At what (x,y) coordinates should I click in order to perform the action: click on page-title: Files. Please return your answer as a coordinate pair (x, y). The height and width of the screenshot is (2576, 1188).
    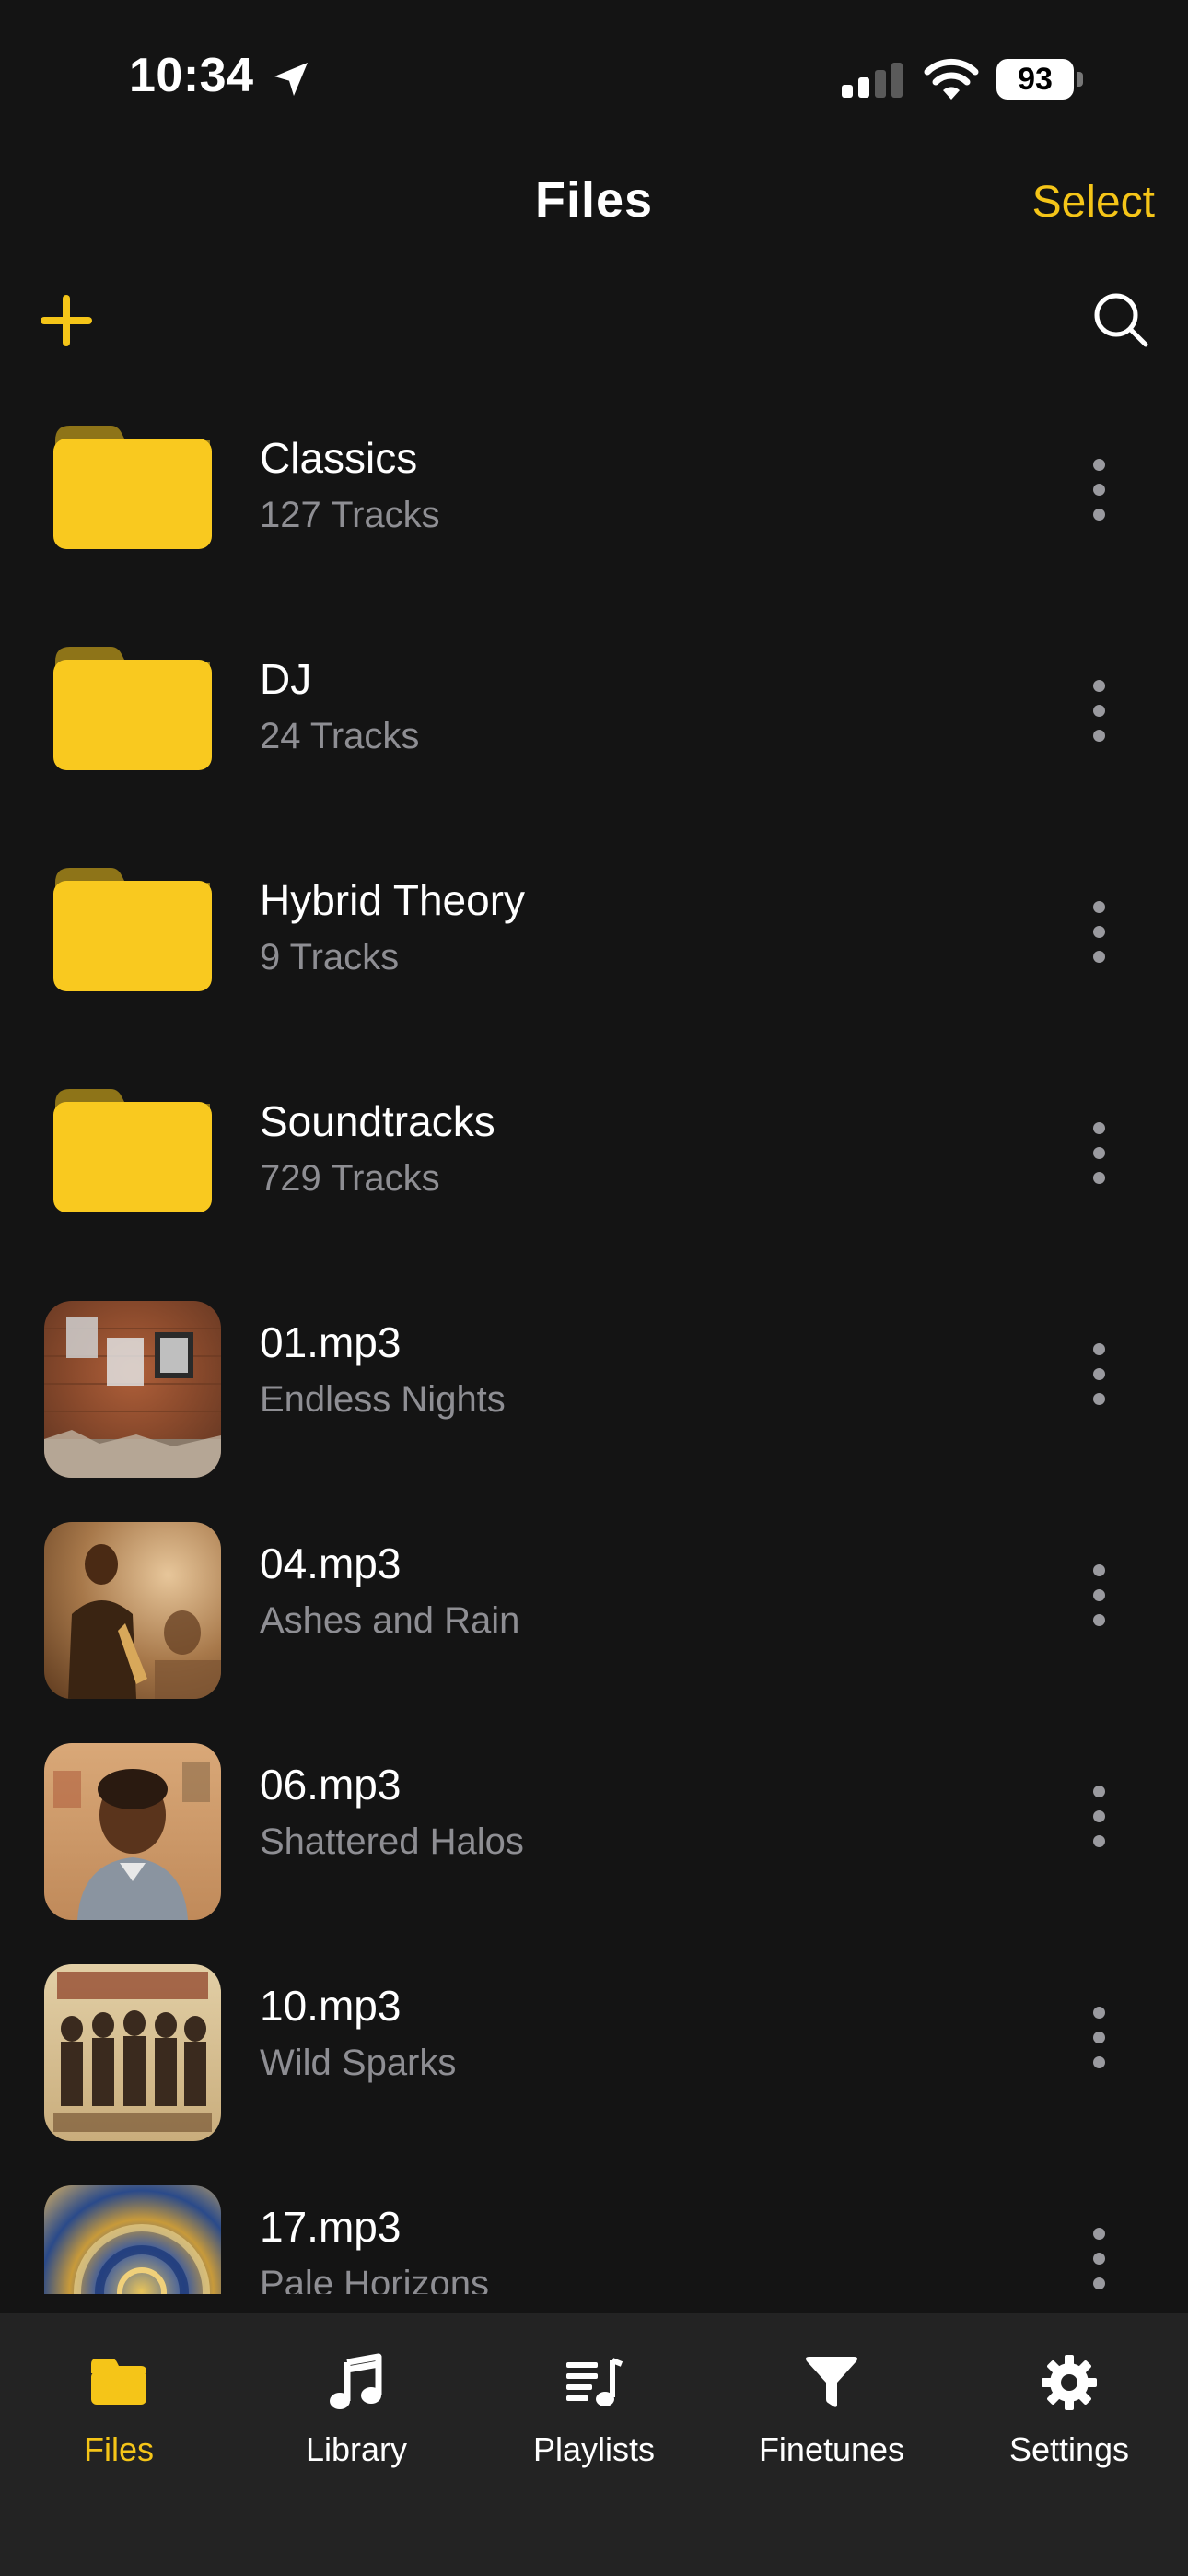
    Looking at the image, I should click on (594, 200).